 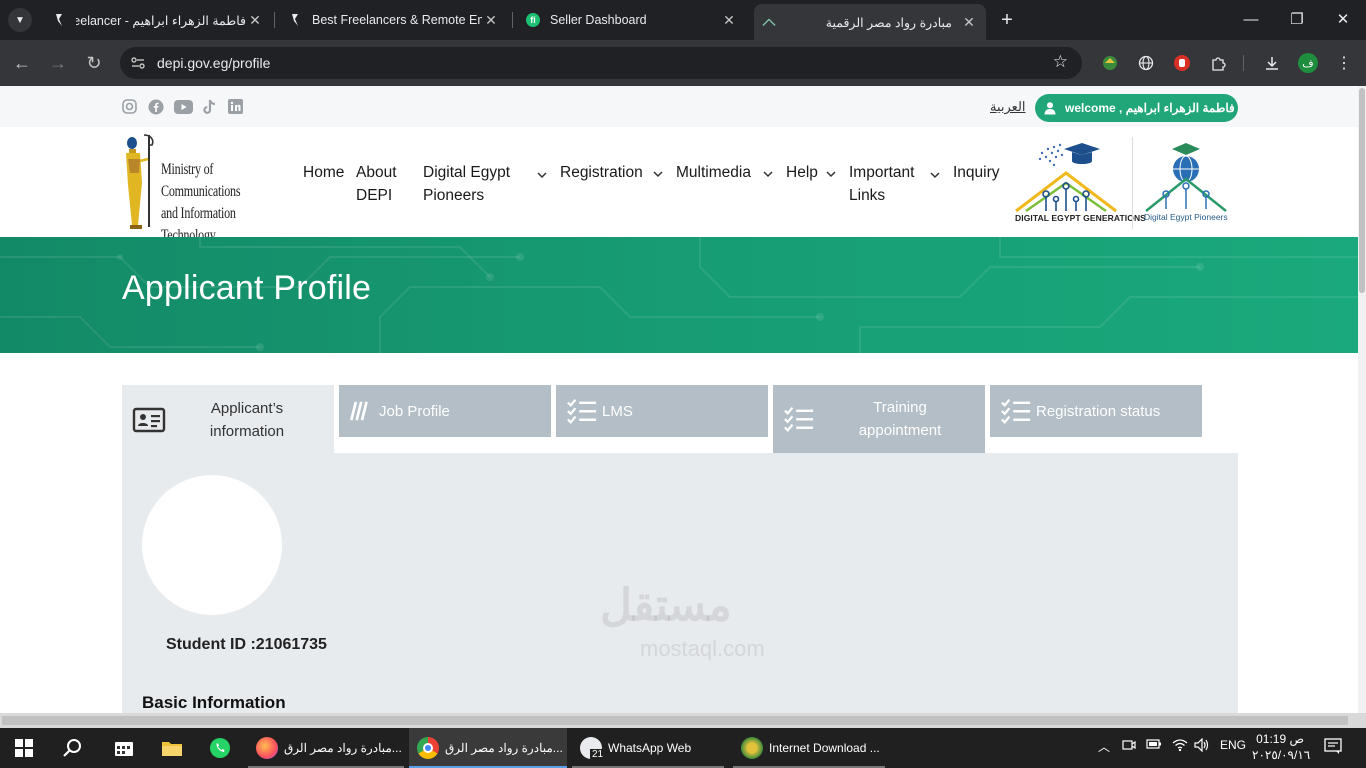 I want to click on horizontal-scrollbar, so click(x=683, y=720).